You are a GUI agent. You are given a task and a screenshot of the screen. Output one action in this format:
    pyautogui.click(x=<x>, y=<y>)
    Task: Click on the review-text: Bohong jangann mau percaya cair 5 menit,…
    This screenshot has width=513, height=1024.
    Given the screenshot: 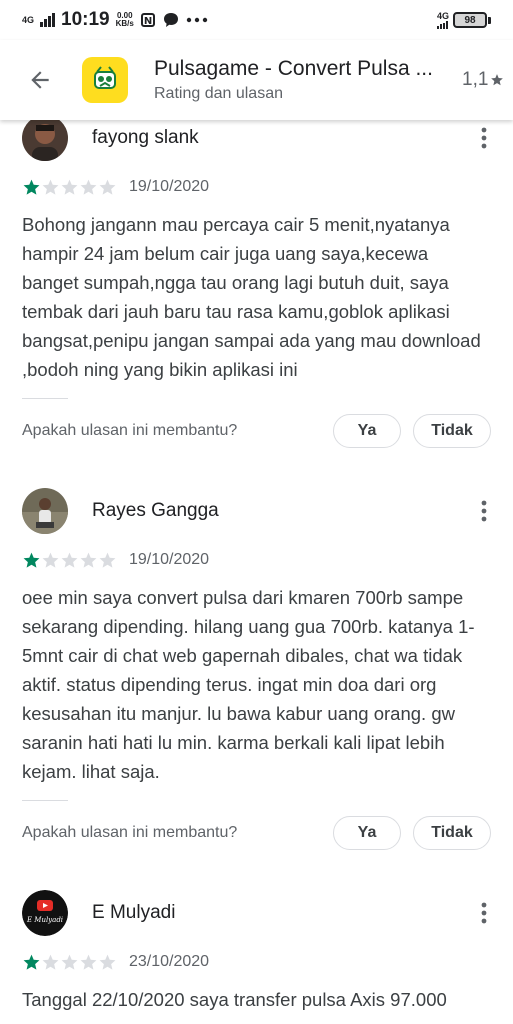 What is the action you would take?
    pyautogui.click(x=251, y=297)
    